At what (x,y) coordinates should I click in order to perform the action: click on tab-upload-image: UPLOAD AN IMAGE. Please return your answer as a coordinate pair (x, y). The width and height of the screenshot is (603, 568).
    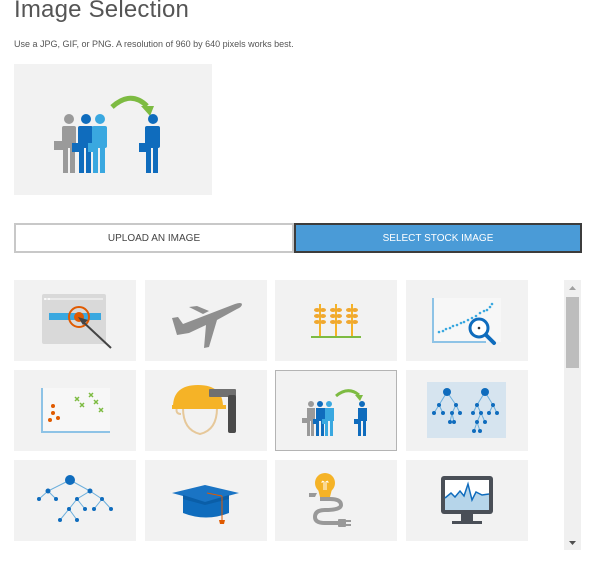
    Looking at the image, I should click on (154, 238).